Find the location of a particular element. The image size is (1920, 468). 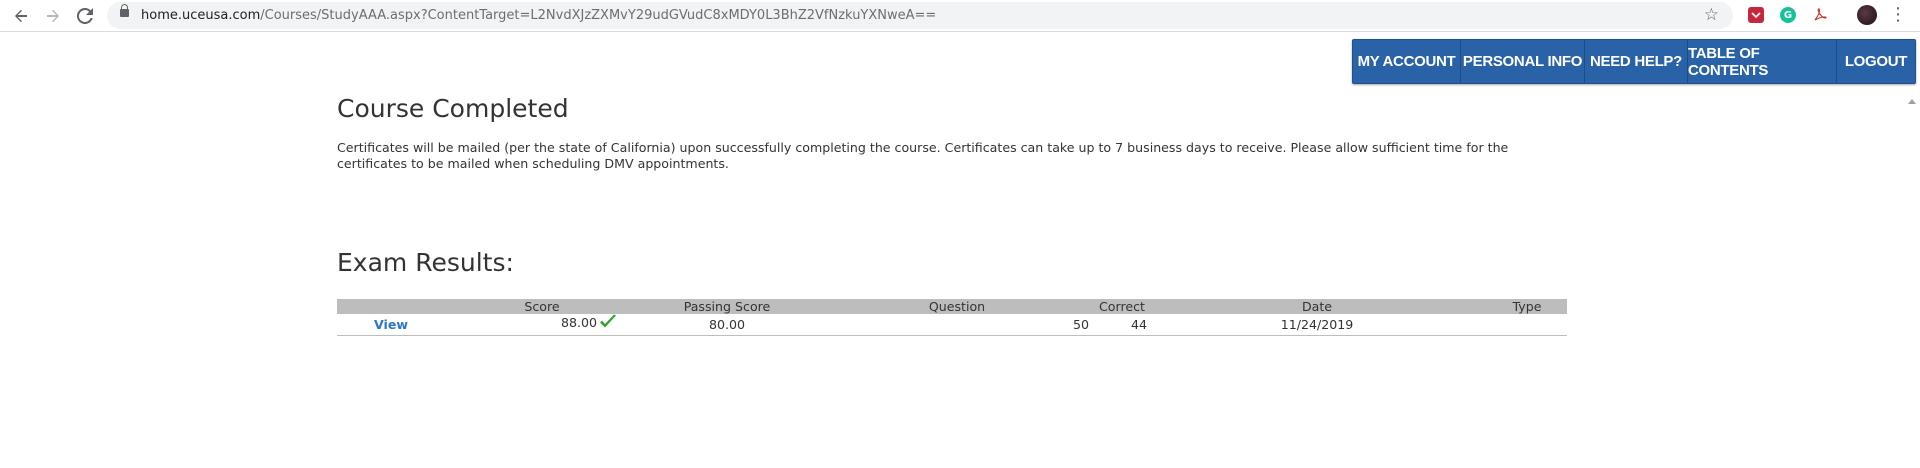

col-header-correct: Correct is located at coordinates (1122, 306).